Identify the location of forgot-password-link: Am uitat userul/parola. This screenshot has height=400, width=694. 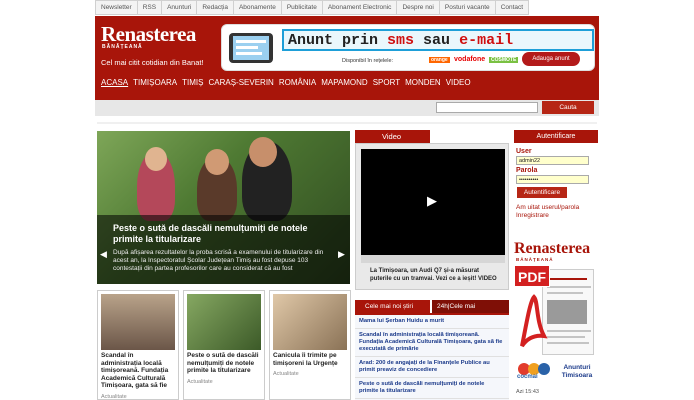
(556, 208).